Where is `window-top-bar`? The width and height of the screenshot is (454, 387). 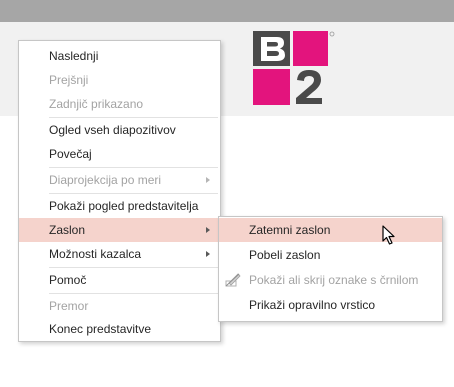
window-top-bar is located at coordinates (227, 11).